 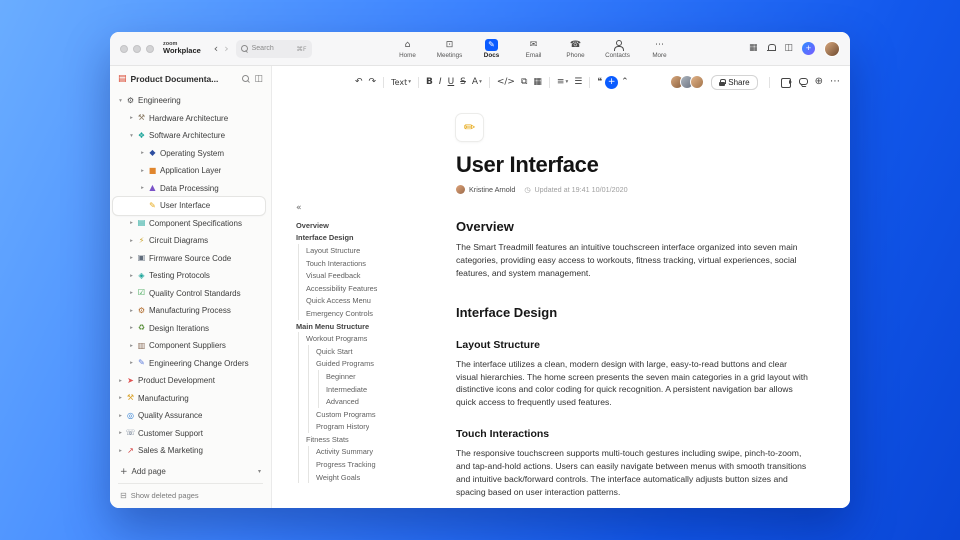 I want to click on collapse-outline-icon: «, so click(x=368, y=208).